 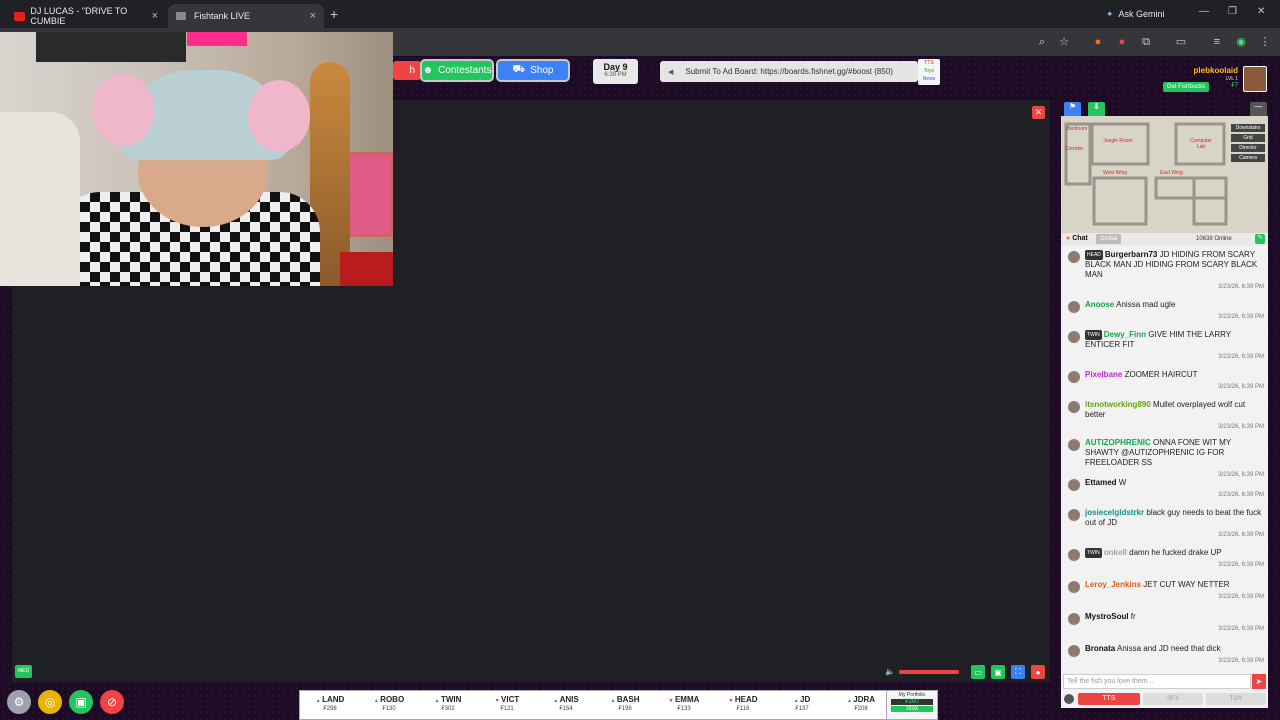 I want to click on view-camera: Camera, so click(x=1248, y=158).